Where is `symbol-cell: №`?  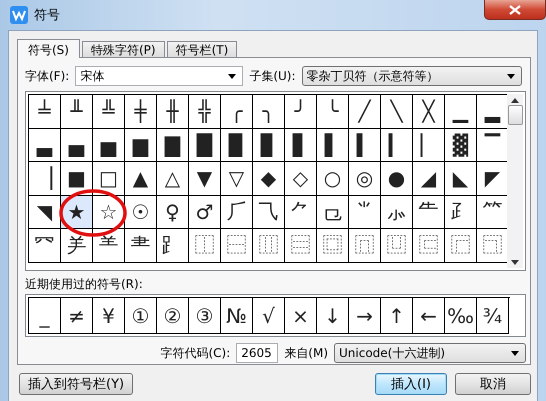 symbol-cell: № is located at coordinates (237, 316).